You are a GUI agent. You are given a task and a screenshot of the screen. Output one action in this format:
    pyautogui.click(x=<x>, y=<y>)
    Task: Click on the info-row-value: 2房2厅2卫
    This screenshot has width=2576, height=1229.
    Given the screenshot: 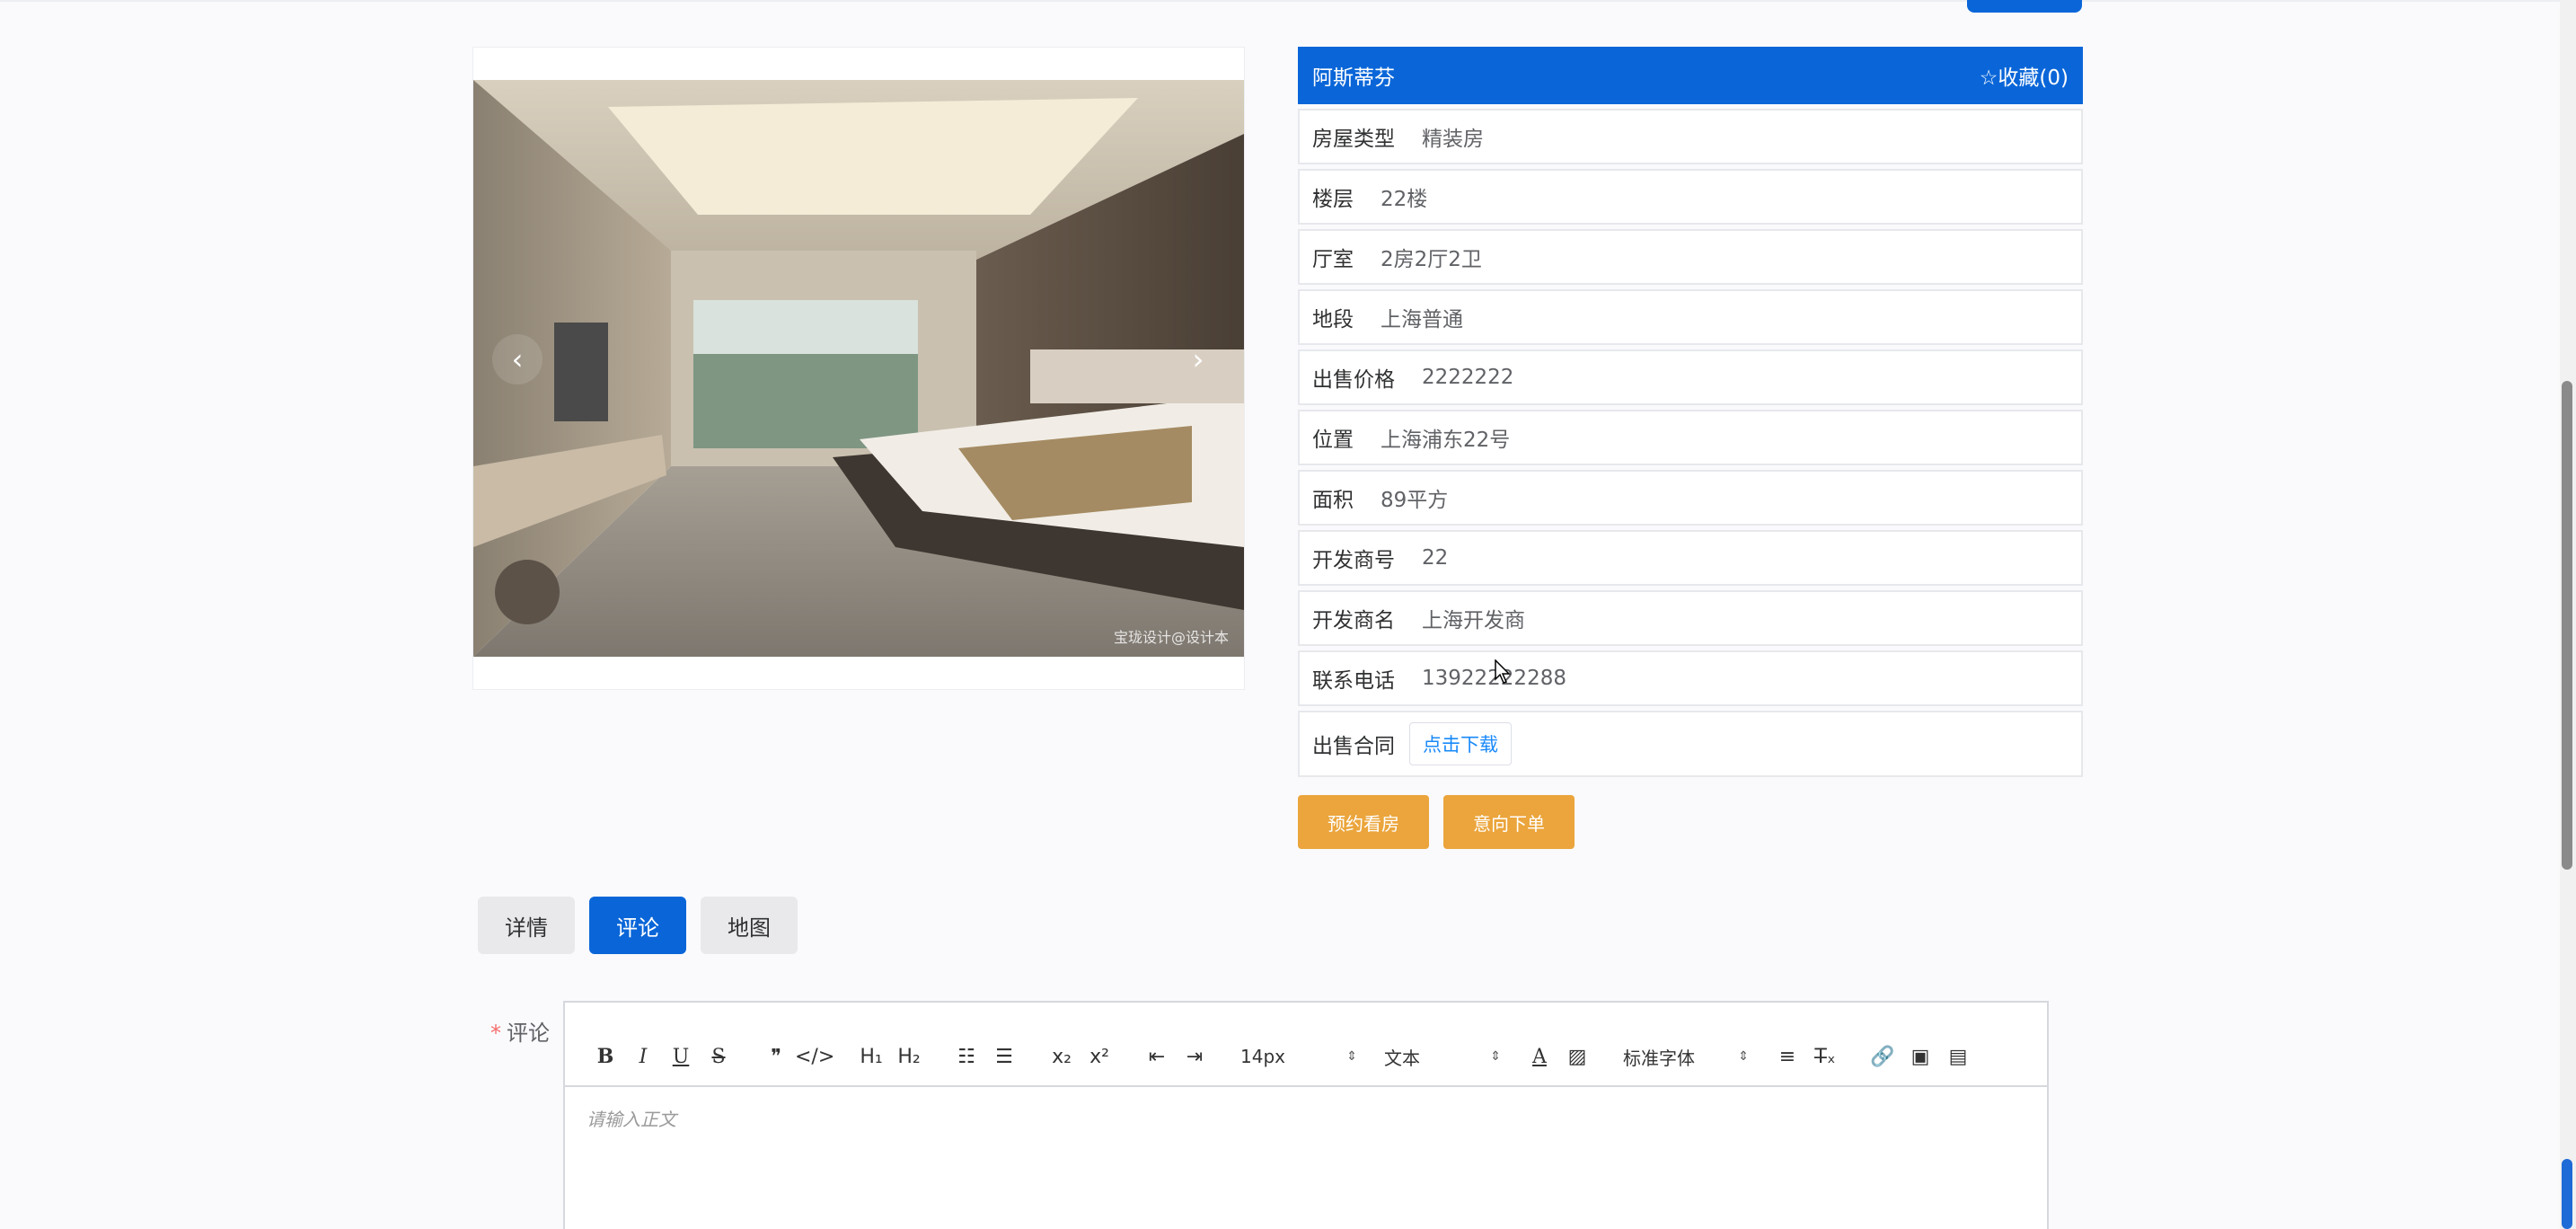 What is the action you would take?
    pyautogui.click(x=1431, y=259)
    